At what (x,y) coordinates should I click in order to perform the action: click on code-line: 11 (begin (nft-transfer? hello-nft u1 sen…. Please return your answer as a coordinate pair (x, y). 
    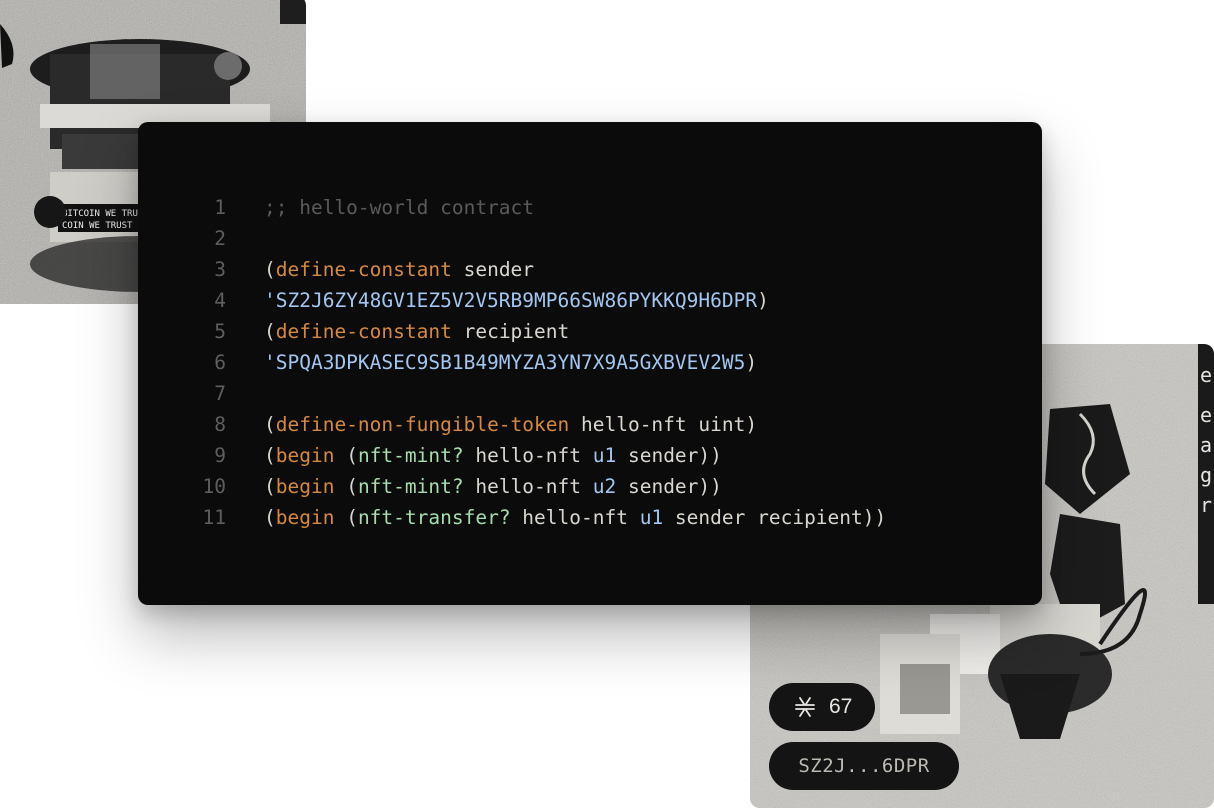
    Looking at the image, I should click on (590, 517).